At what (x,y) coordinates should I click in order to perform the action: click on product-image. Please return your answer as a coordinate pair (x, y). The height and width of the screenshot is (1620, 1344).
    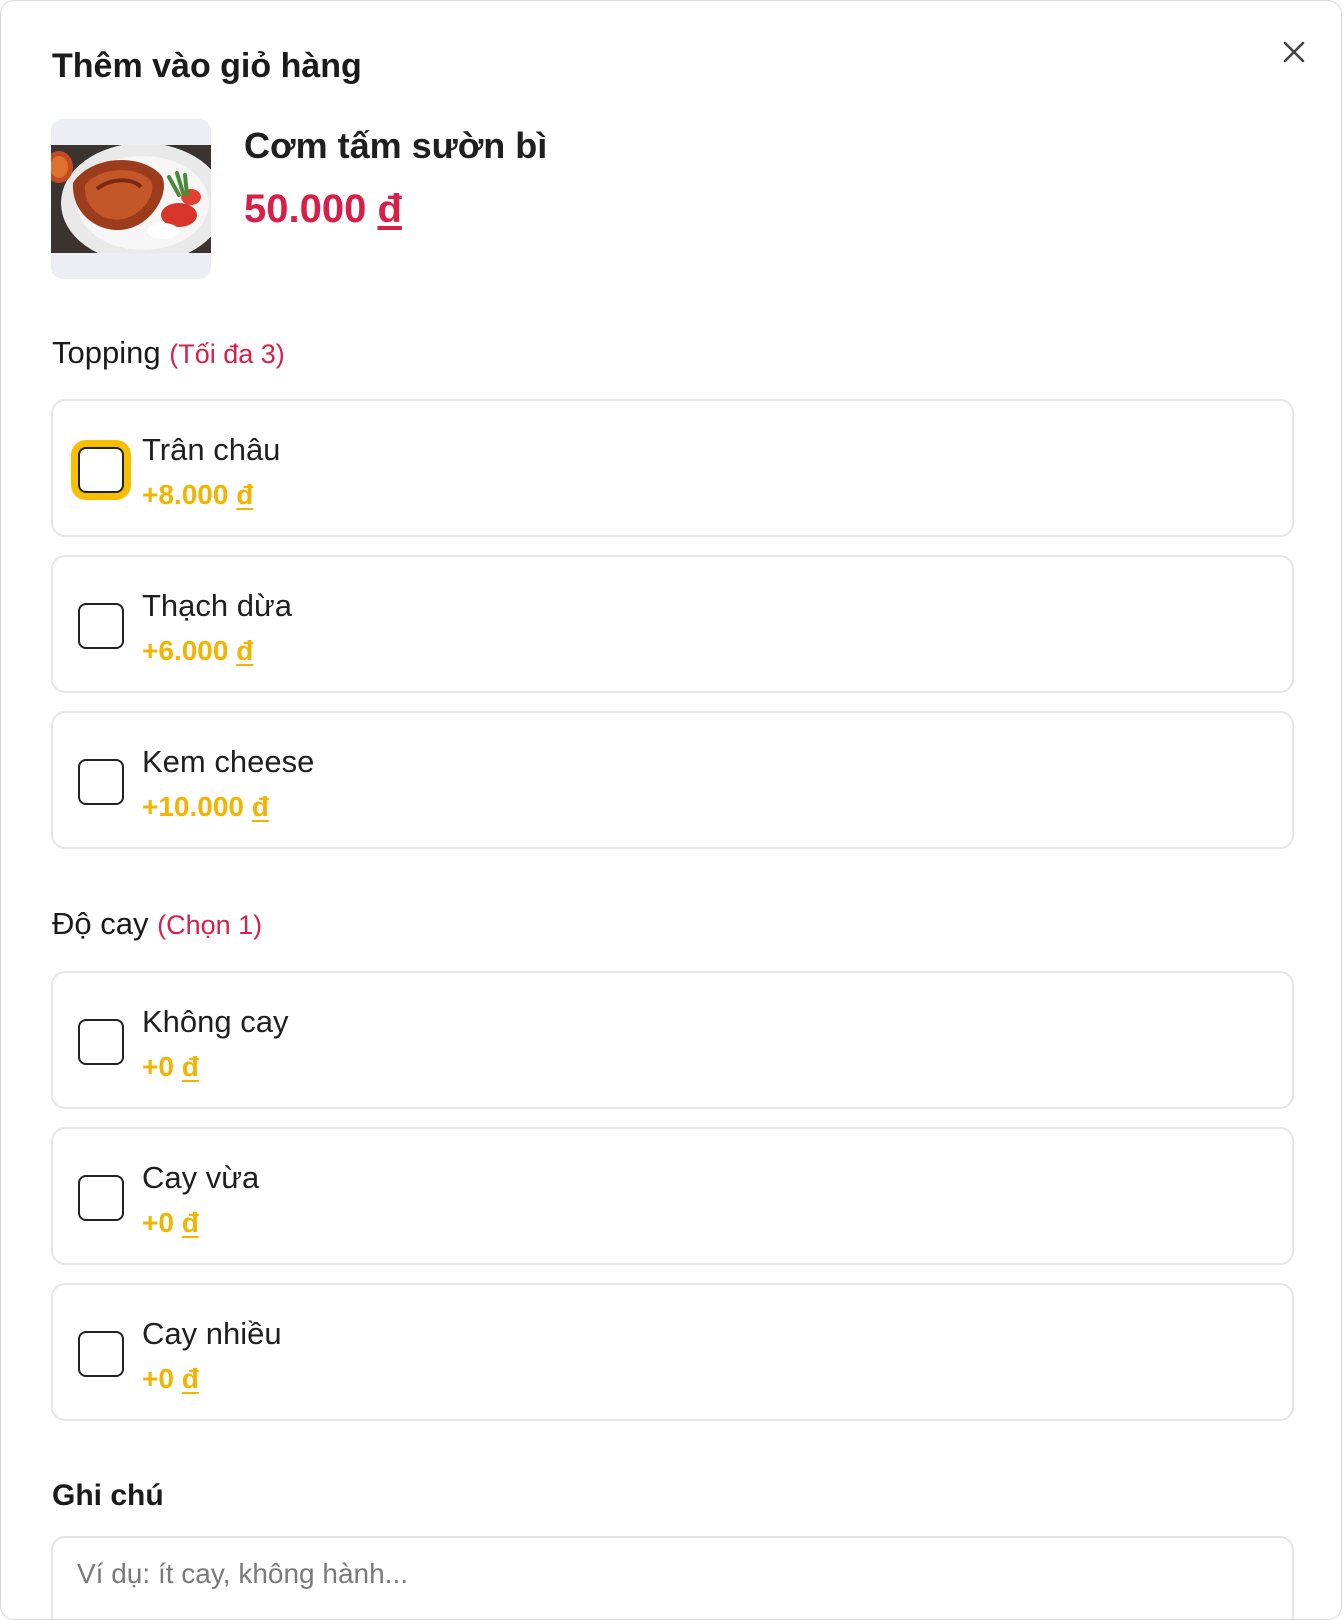
    Looking at the image, I should click on (131, 199).